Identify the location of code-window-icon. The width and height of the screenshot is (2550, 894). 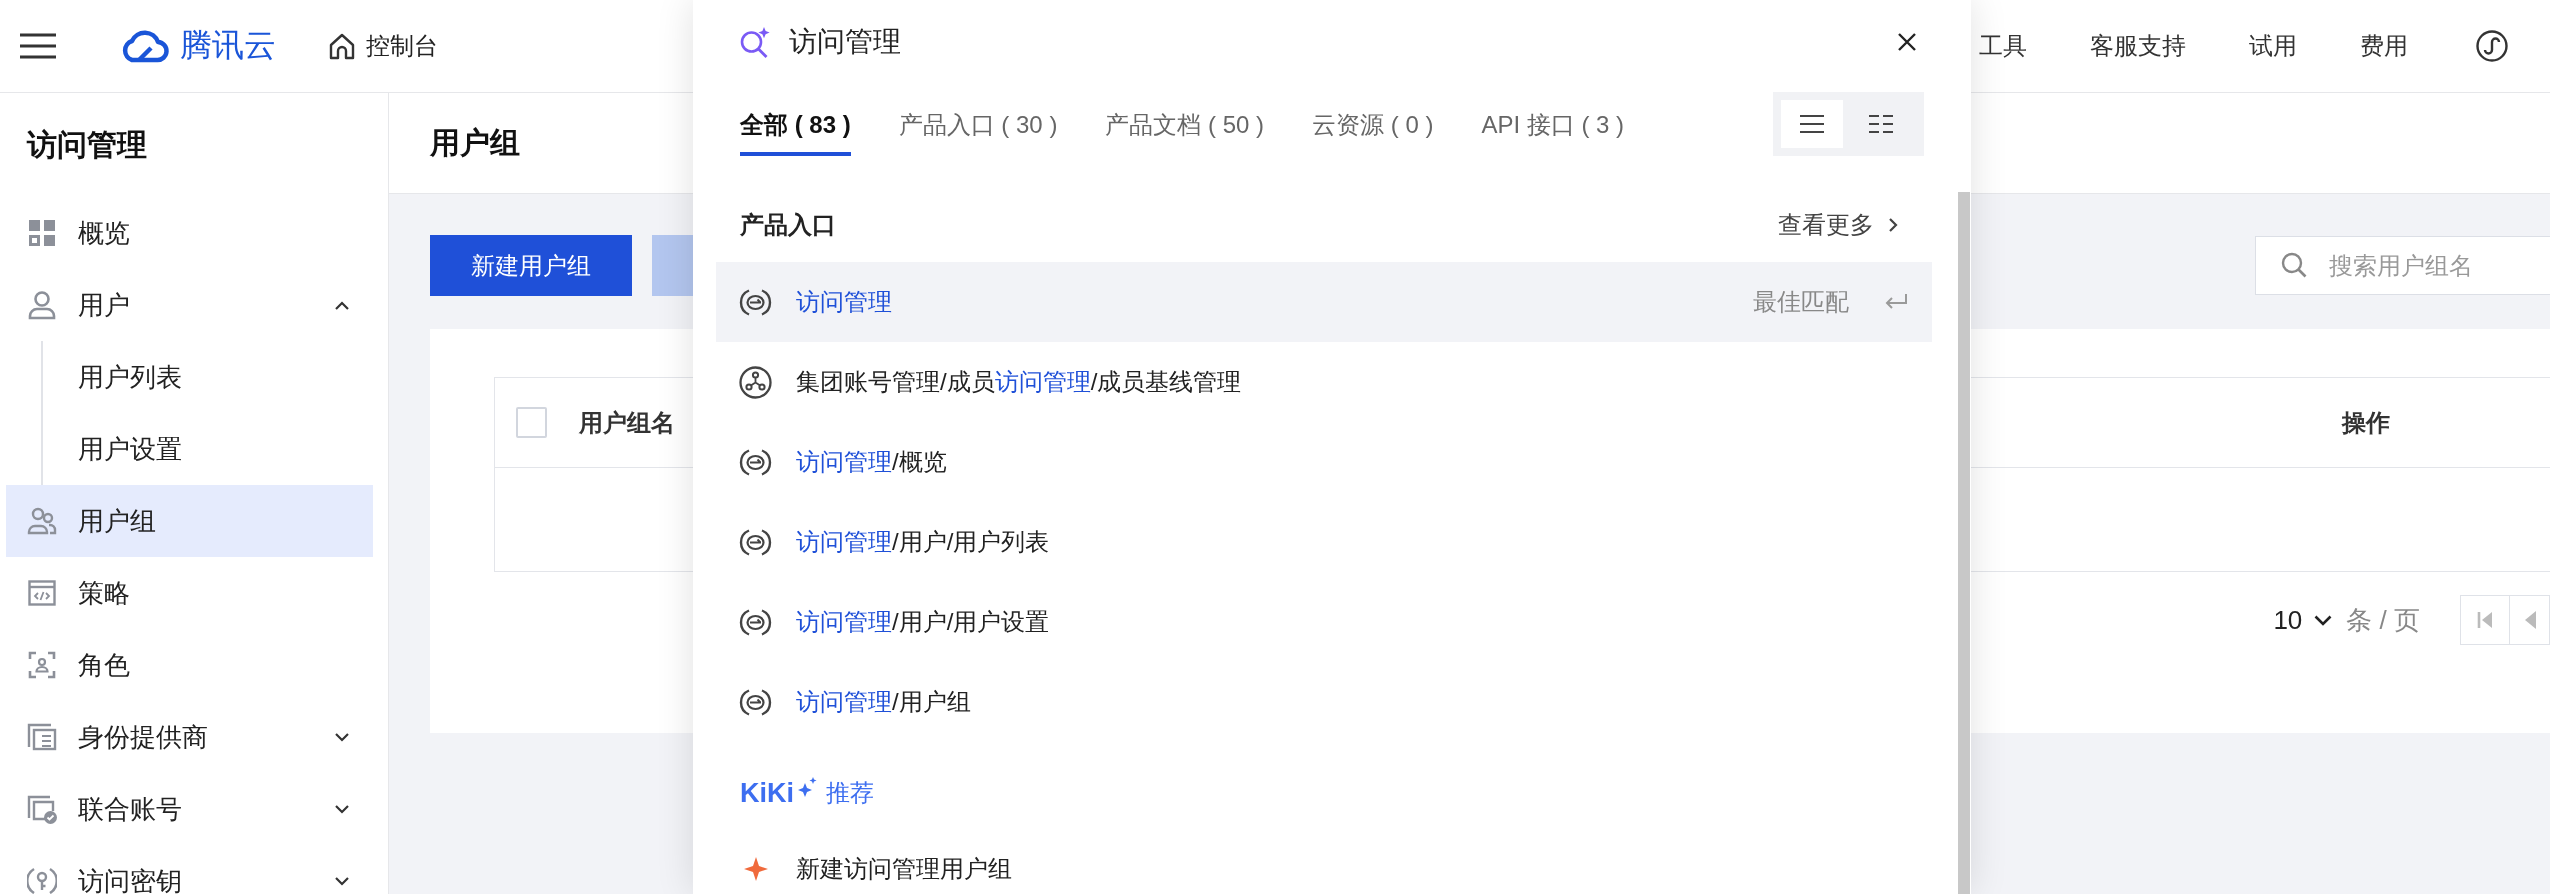
(42, 593).